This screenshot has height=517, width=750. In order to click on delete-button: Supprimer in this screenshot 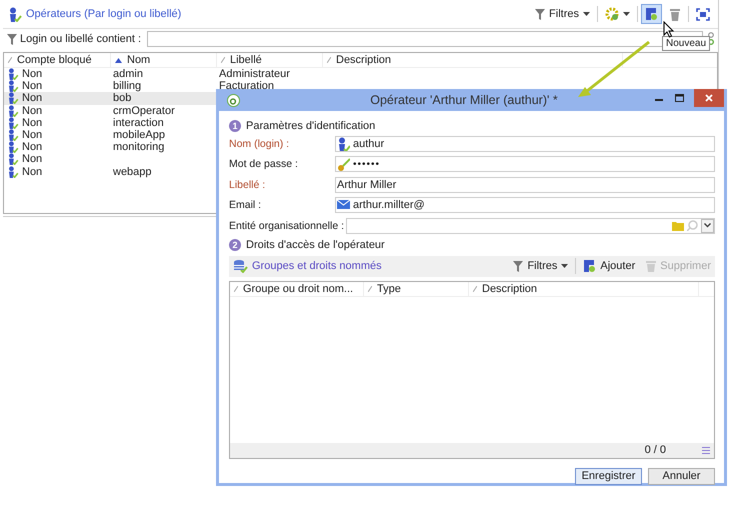, I will do `click(678, 266)`.